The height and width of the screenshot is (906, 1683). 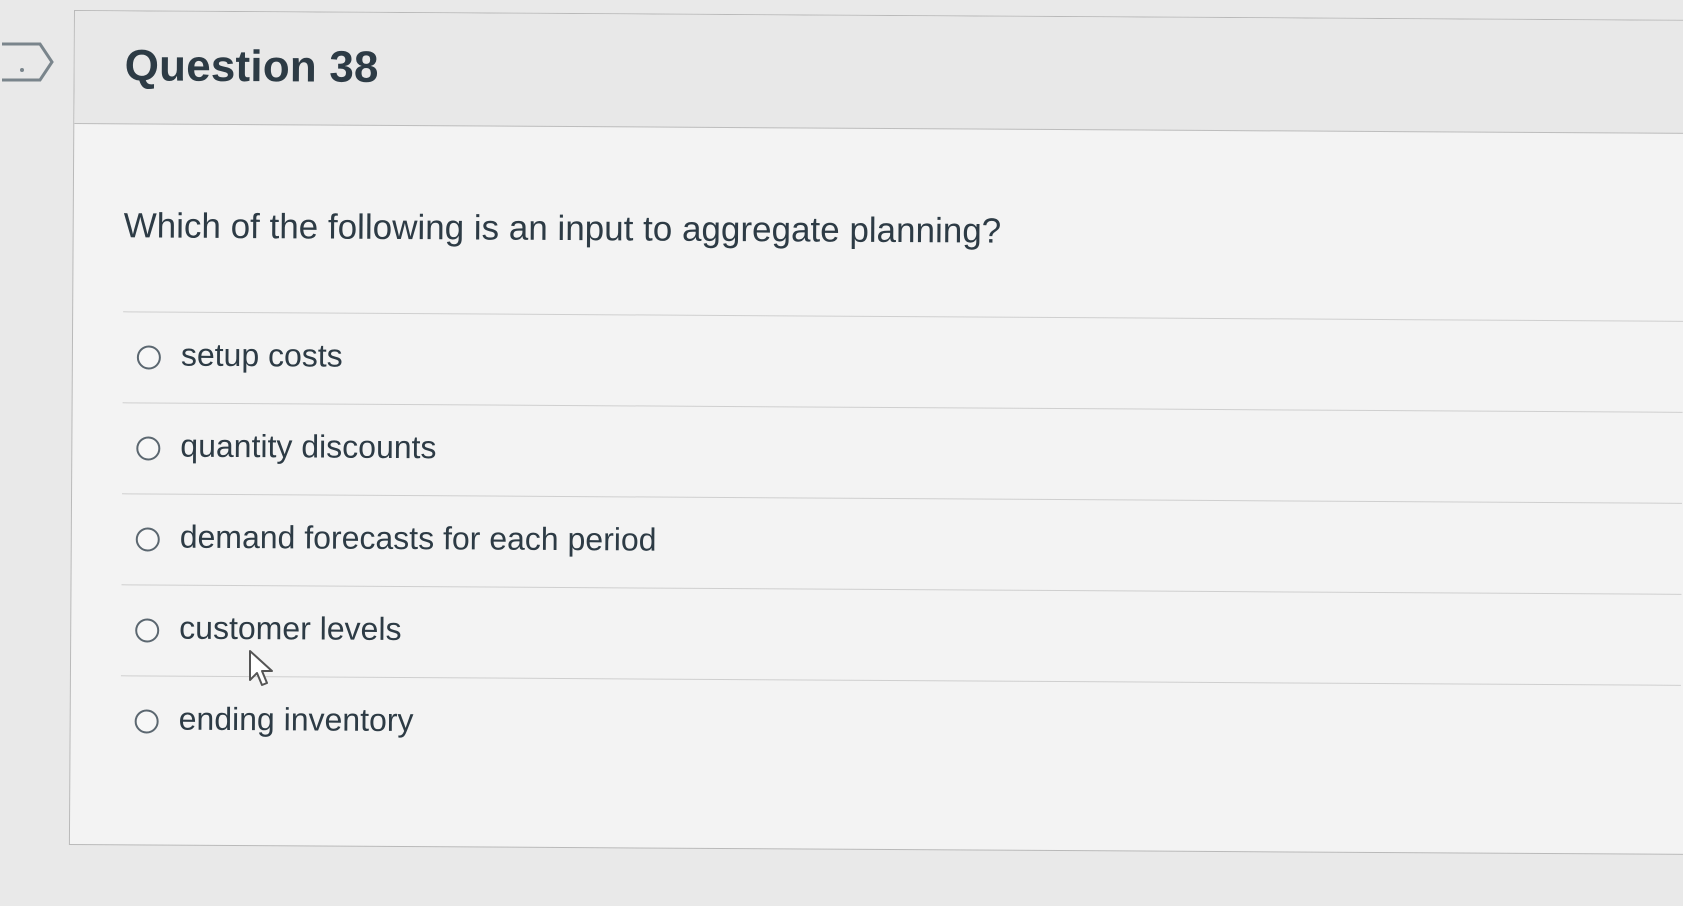 I want to click on answer-option: setup costs, so click(x=902, y=361).